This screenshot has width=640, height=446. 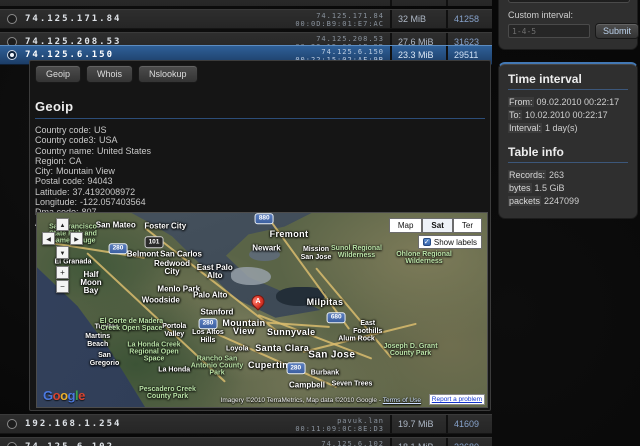 I want to click on partial-table-row: 00:22:15:02:AF:9B, so click(x=246, y=3).